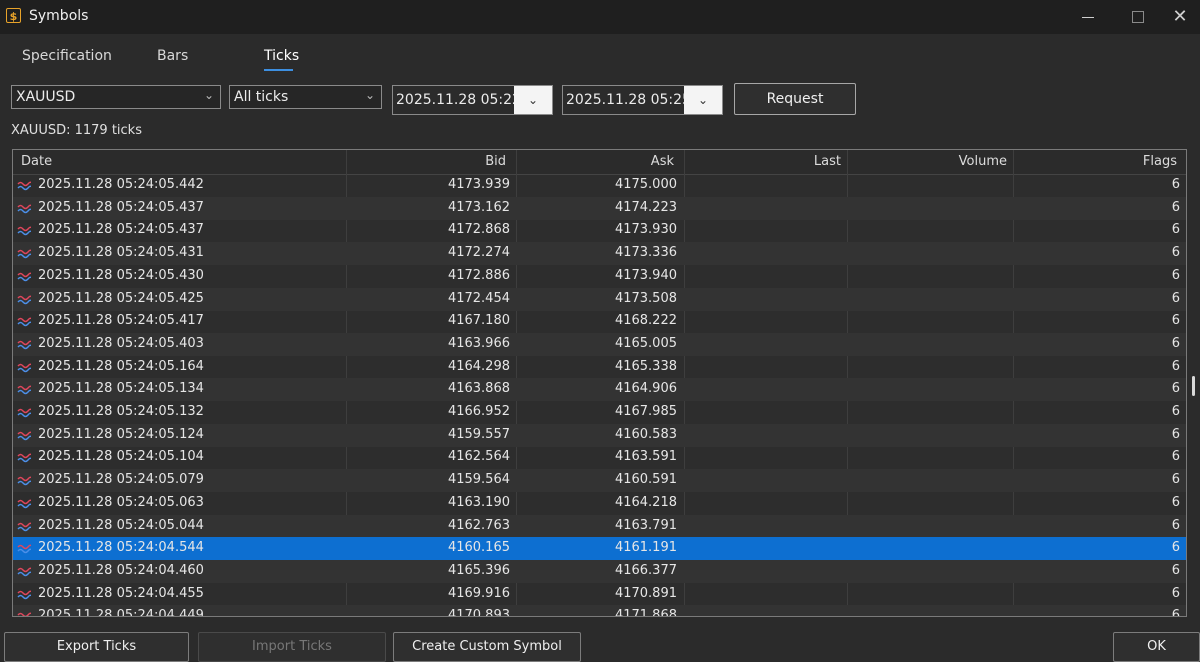 The height and width of the screenshot is (662, 1200). What do you see at coordinates (599, 526) in the screenshot?
I see `table-row: 2025.11.28 05:24:05.044 4162.763 4163.791 6` at bounding box center [599, 526].